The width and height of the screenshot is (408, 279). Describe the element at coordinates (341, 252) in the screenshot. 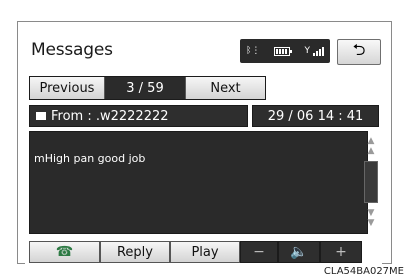

I see `volume-up-button: +` at that location.